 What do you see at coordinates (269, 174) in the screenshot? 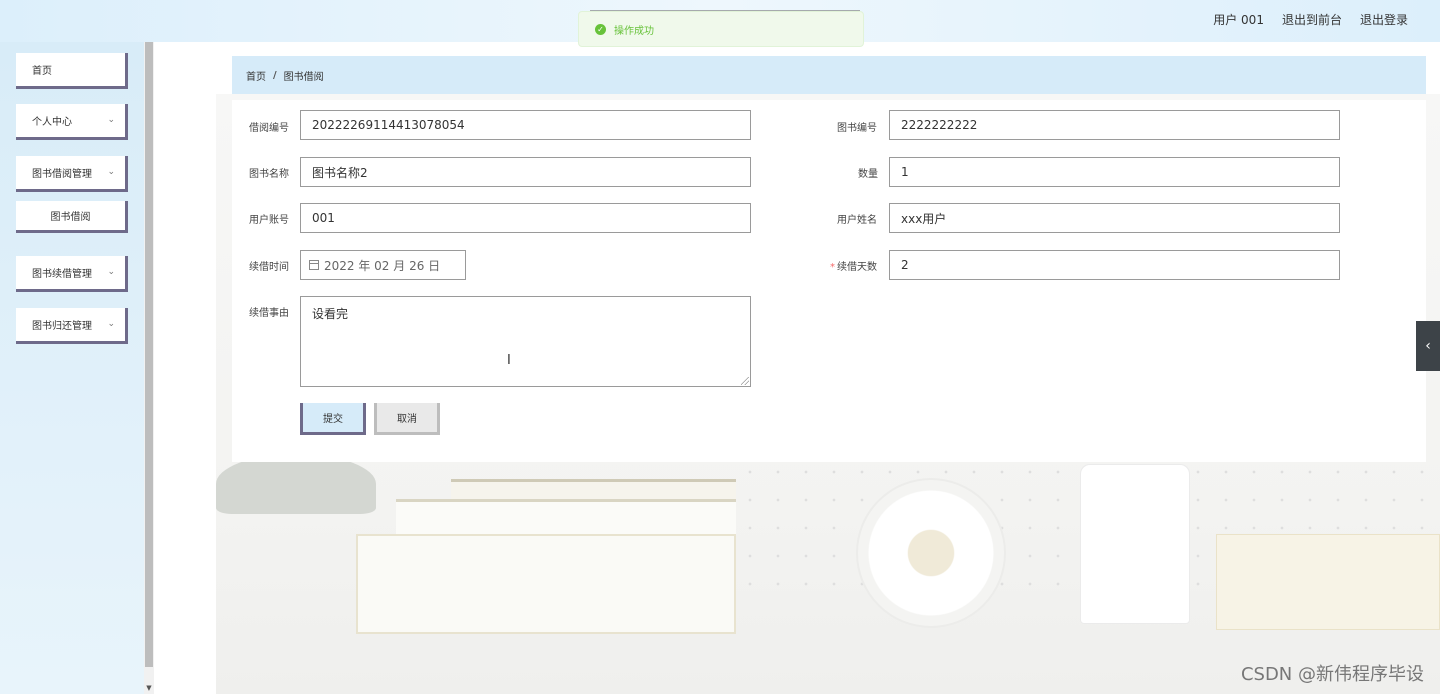
I see `book-name-label: 图书名称` at bounding box center [269, 174].